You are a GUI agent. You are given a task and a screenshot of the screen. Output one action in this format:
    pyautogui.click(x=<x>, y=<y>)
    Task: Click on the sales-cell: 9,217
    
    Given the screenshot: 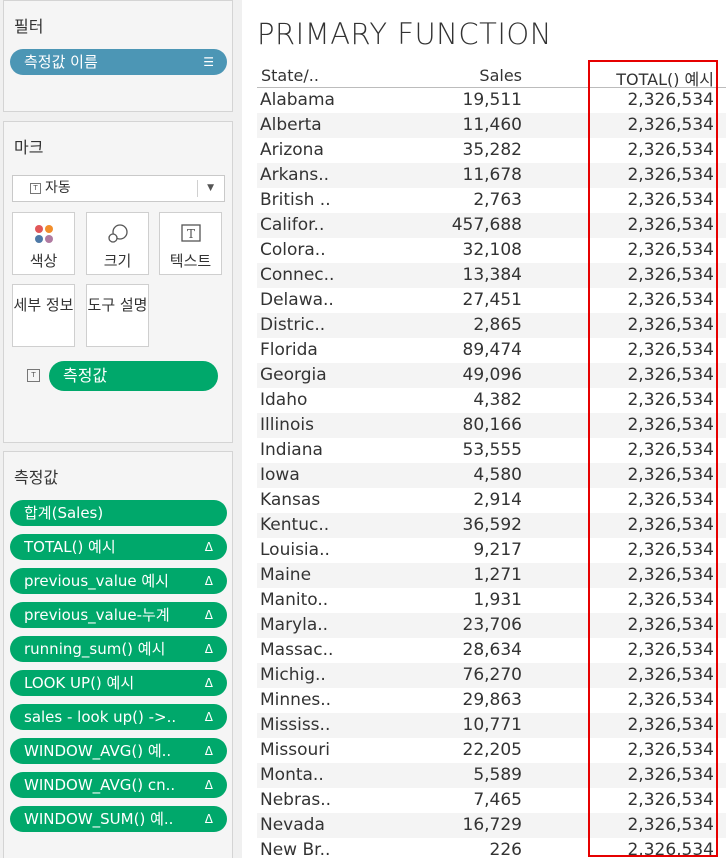 What is the action you would take?
    pyautogui.click(x=497, y=550)
    